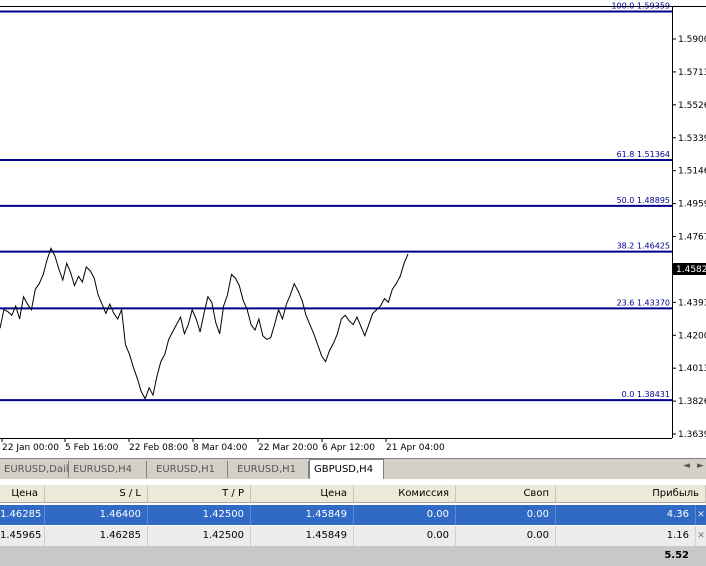 The height and width of the screenshot is (566, 706). What do you see at coordinates (686, 466) in the screenshot?
I see `tab-scroll-left-icon: ◄` at bounding box center [686, 466].